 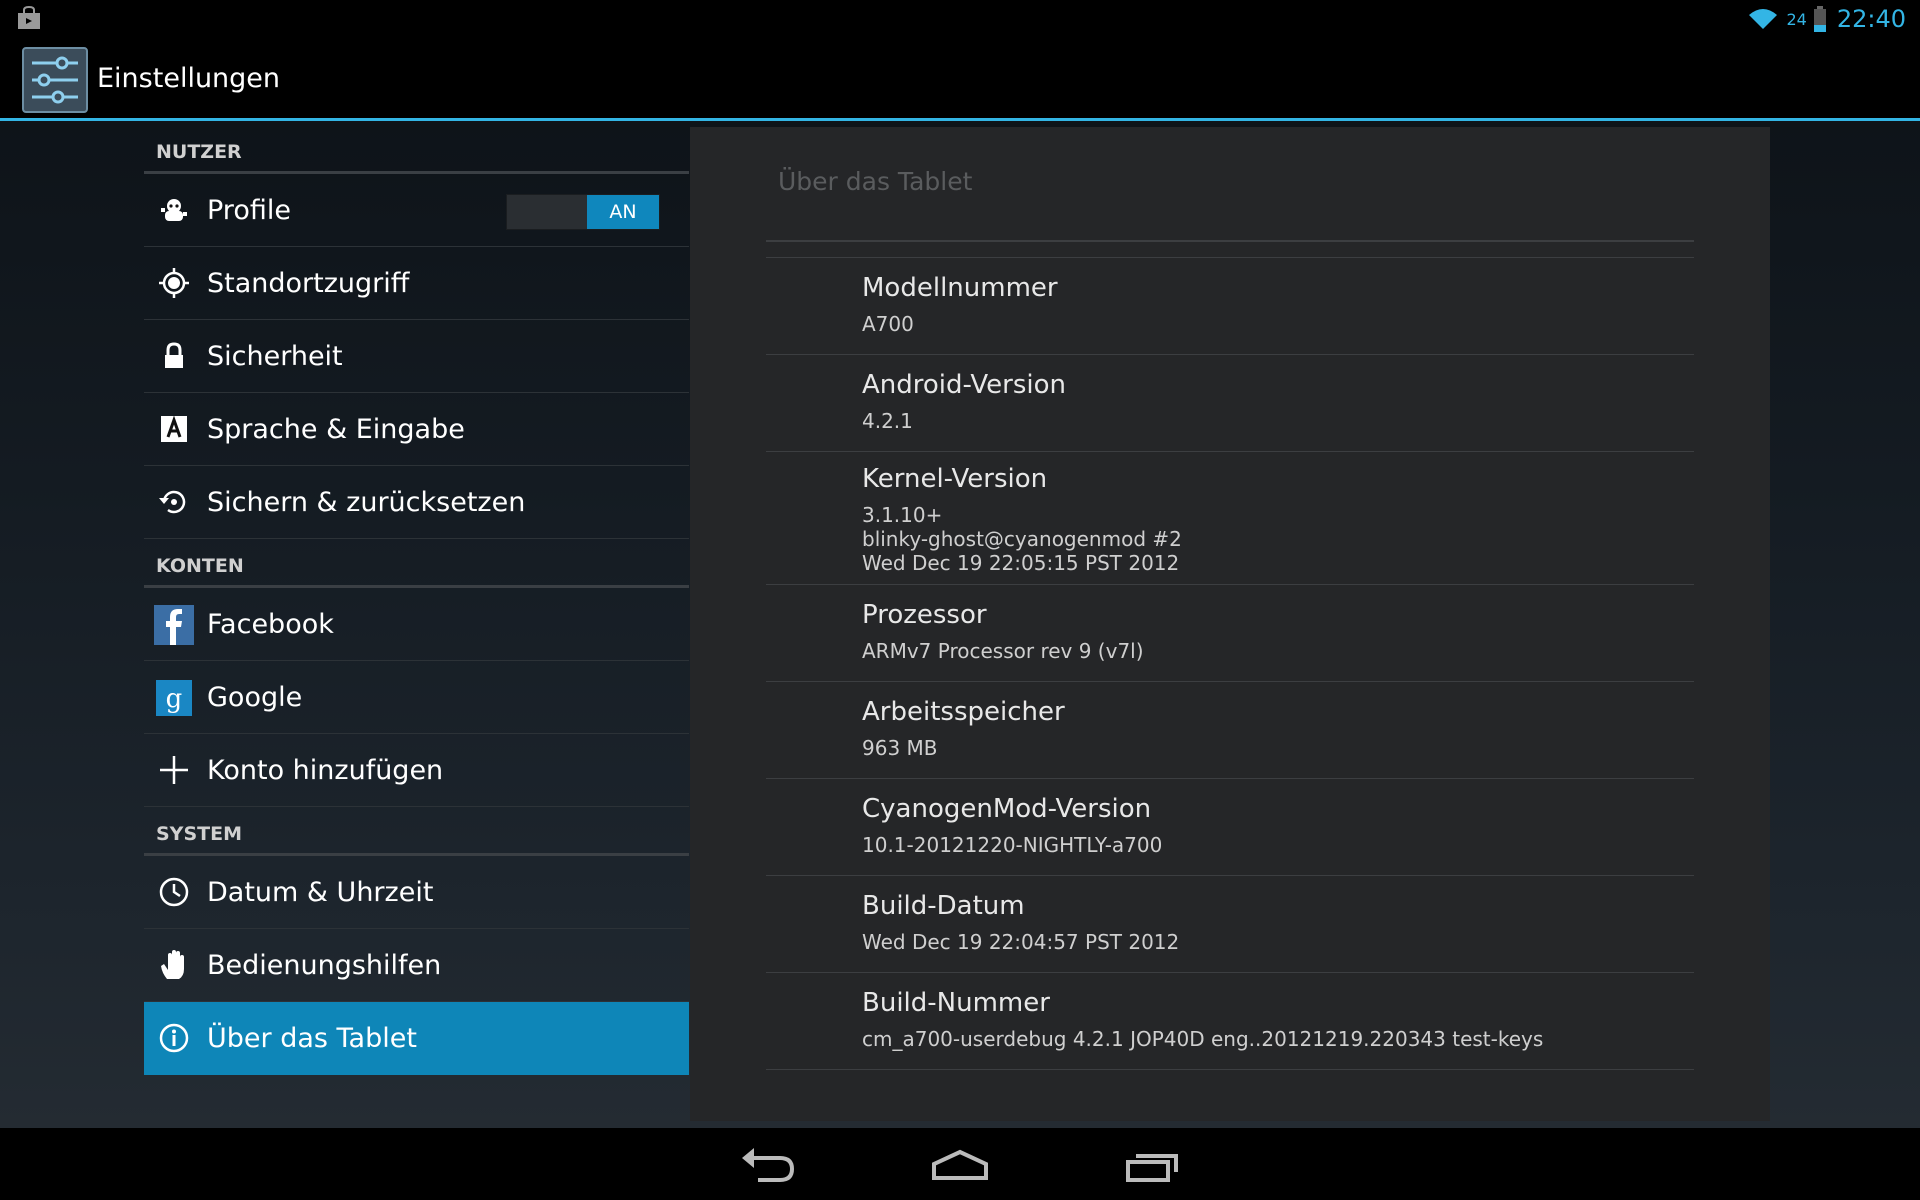 What do you see at coordinates (1230, 633) in the screenshot?
I see `info-row-processor: Prozessor ARMv7 Processor rev 9 (v7l)` at bounding box center [1230, 633].